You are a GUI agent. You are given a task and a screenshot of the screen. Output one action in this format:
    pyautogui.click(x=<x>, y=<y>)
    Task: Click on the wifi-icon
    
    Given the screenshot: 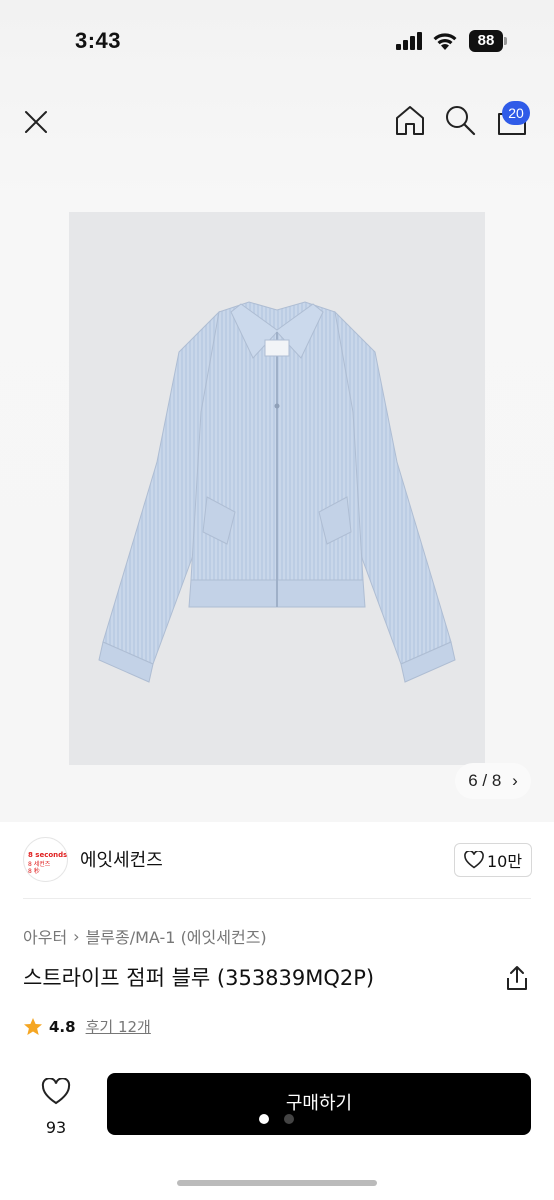 What is the action you would take?
    pyautogui.click(x=445, y=43)
    